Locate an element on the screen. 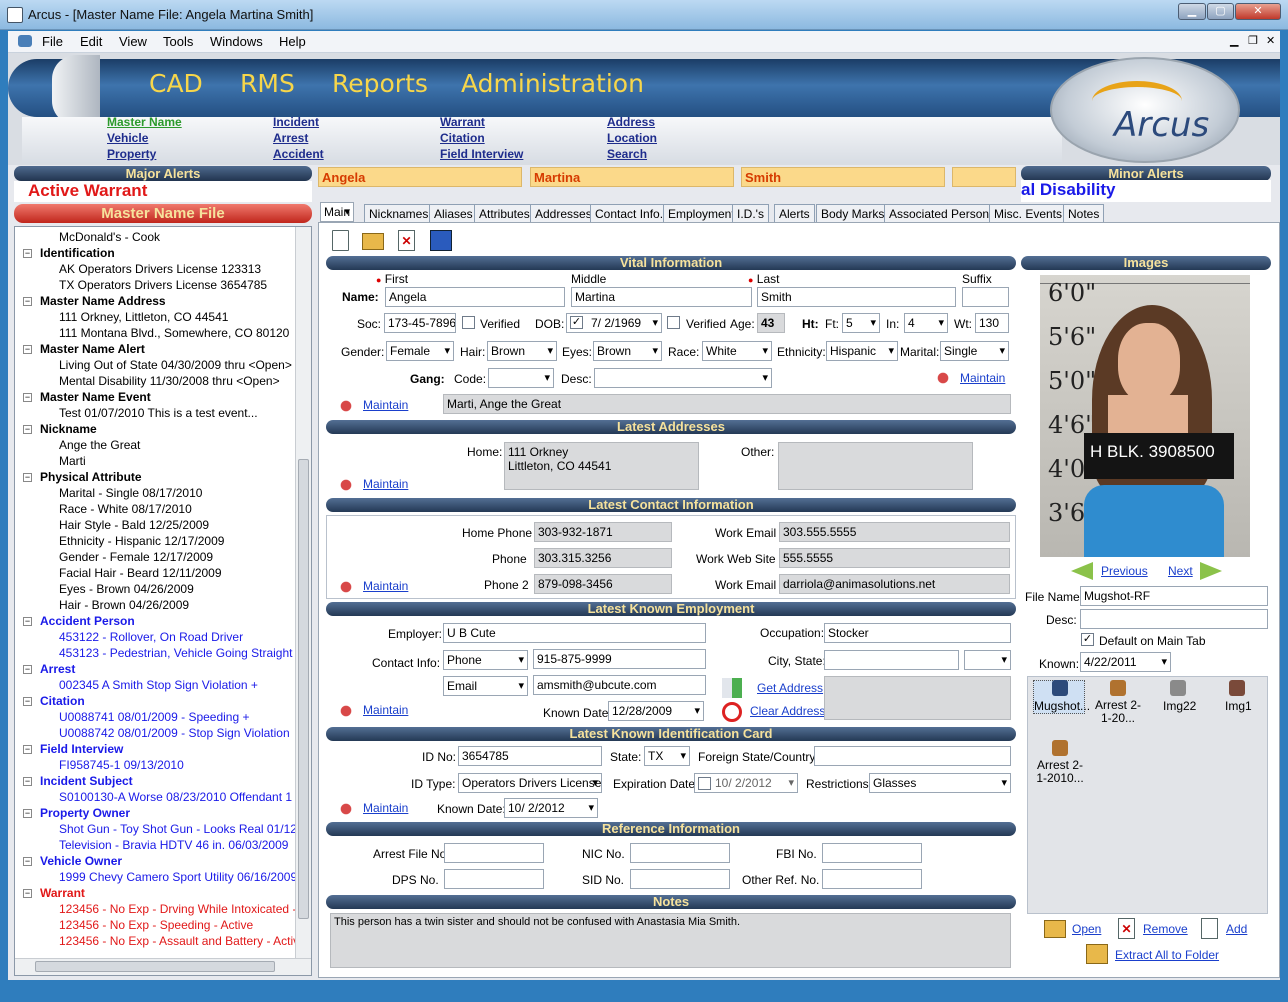  tree-scroll-thumb is located at coordinates (303, 689).